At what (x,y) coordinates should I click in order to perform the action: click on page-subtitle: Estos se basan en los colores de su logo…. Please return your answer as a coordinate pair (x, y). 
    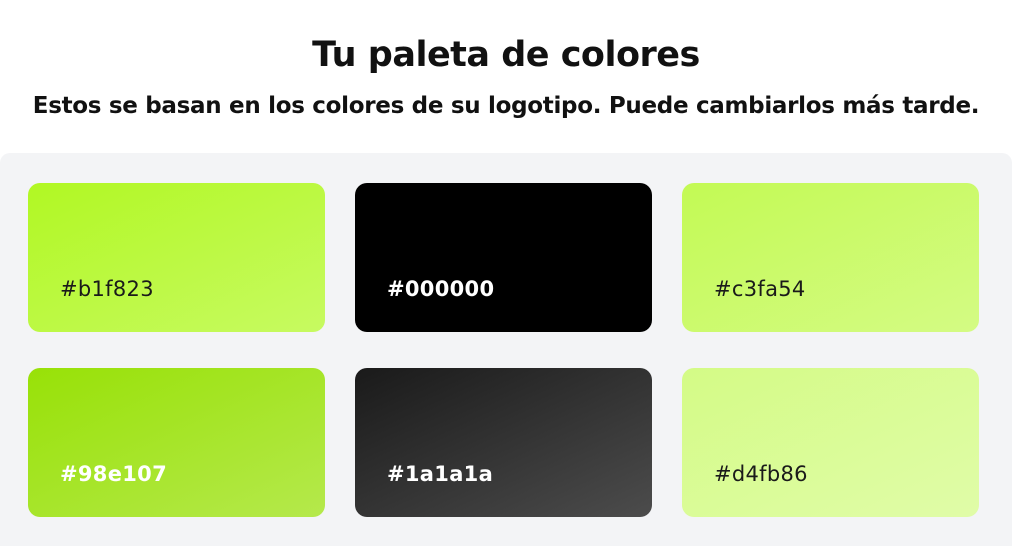
    Looking at the image, I should click on (506, 106).